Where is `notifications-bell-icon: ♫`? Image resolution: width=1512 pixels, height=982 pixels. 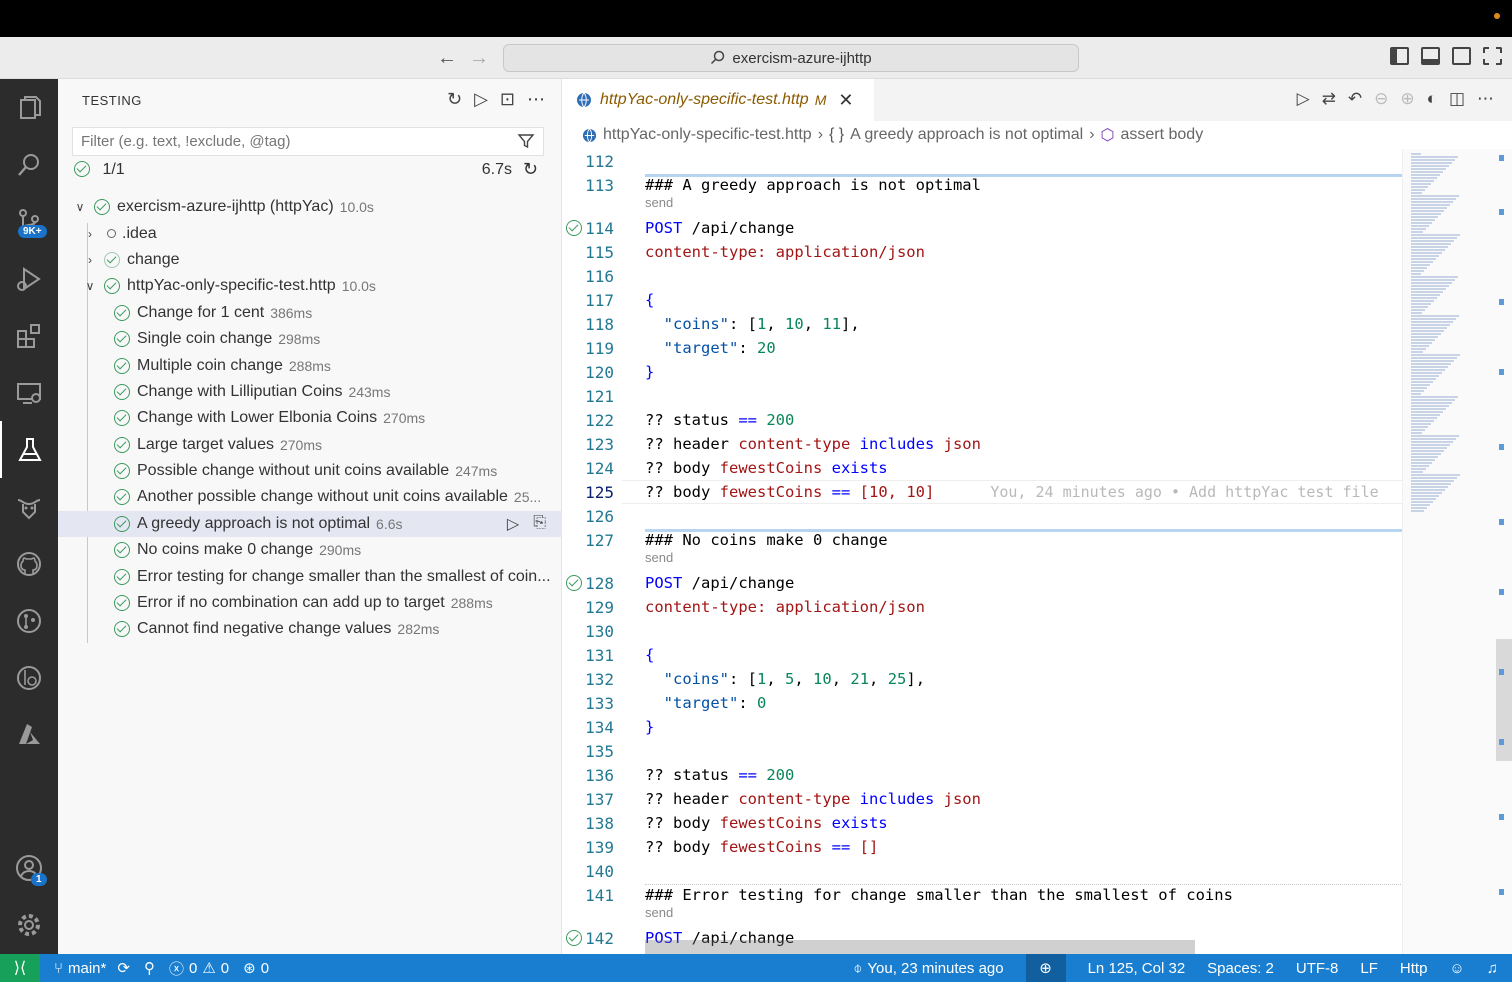
notifications-bell-icon: ♫ is located at coordinates (1492, 968).